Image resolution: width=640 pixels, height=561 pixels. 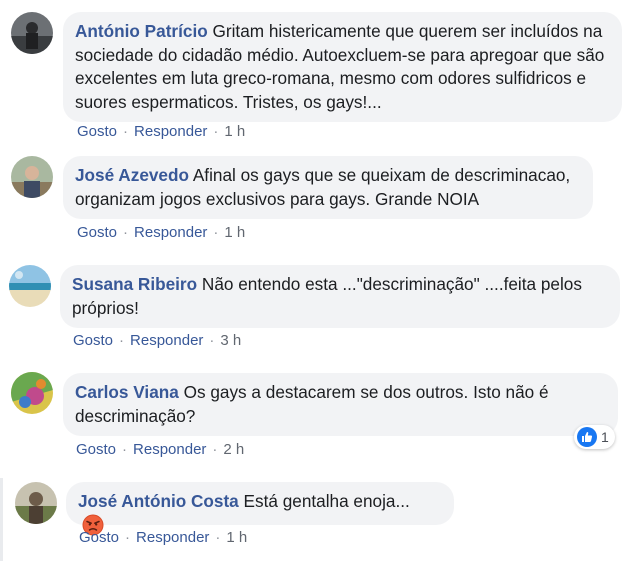 I want to click on like-icon, so click(x=587, y=437).